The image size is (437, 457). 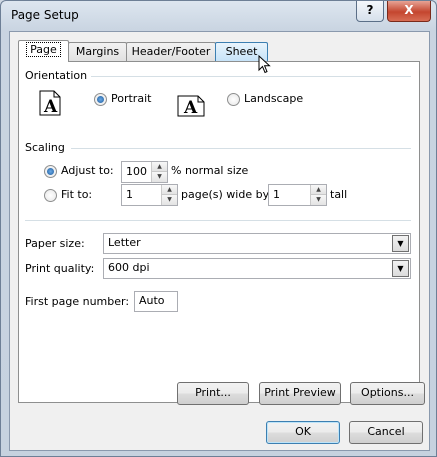 What do you see at coordinates (386, 432) in the screenshot?
I see `cancel-button: Cancel` at bounding box center [386, 432].